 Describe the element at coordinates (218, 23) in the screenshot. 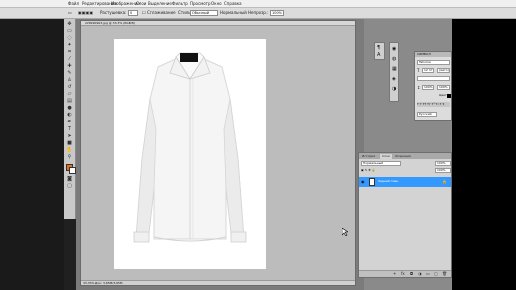

I see `document-tab: 228290903.jpg @ 33,3% (RGB/8)` at that location.